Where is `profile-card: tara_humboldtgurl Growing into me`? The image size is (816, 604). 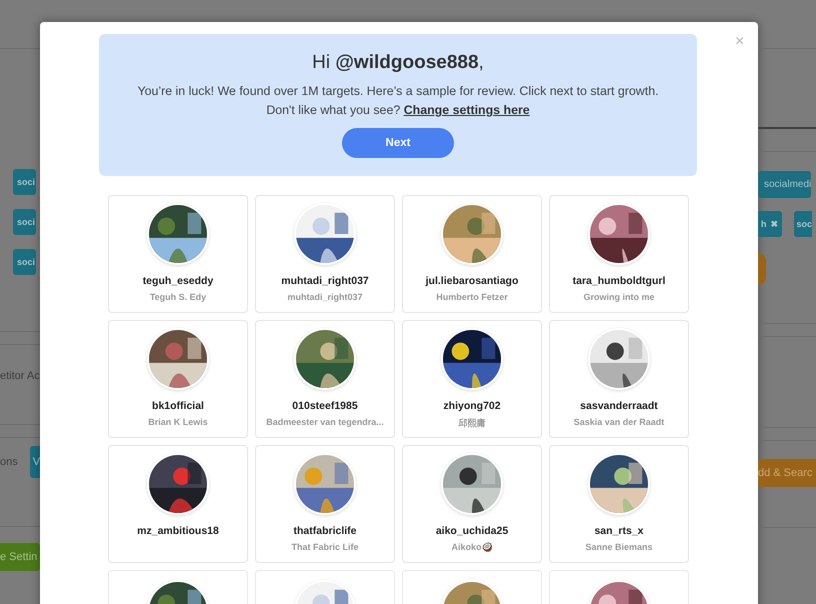 profile-card: tara_humboldtgurl Growing into me is located at coordinates (619, 254).